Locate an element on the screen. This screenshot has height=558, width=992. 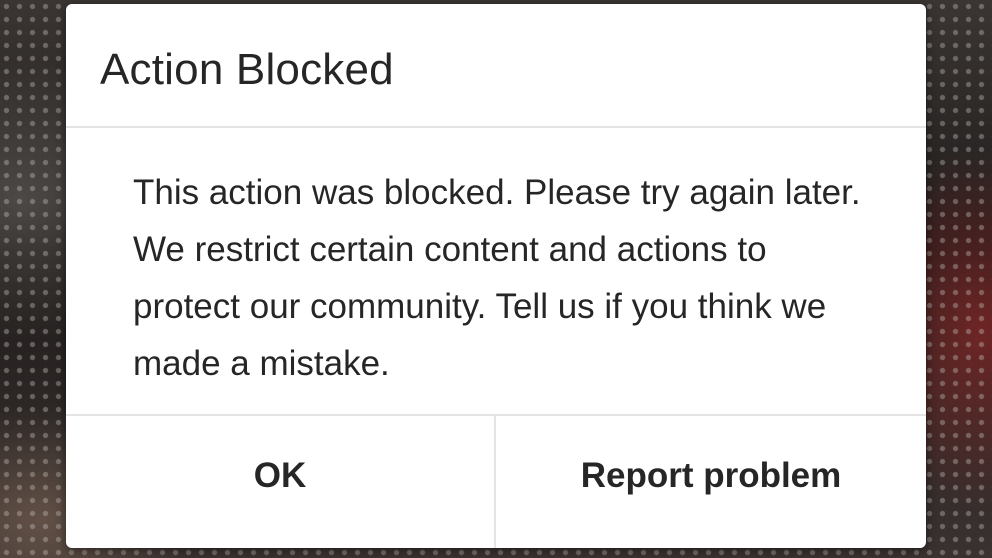
ok-button: OK is located at coordinates (280, 482).